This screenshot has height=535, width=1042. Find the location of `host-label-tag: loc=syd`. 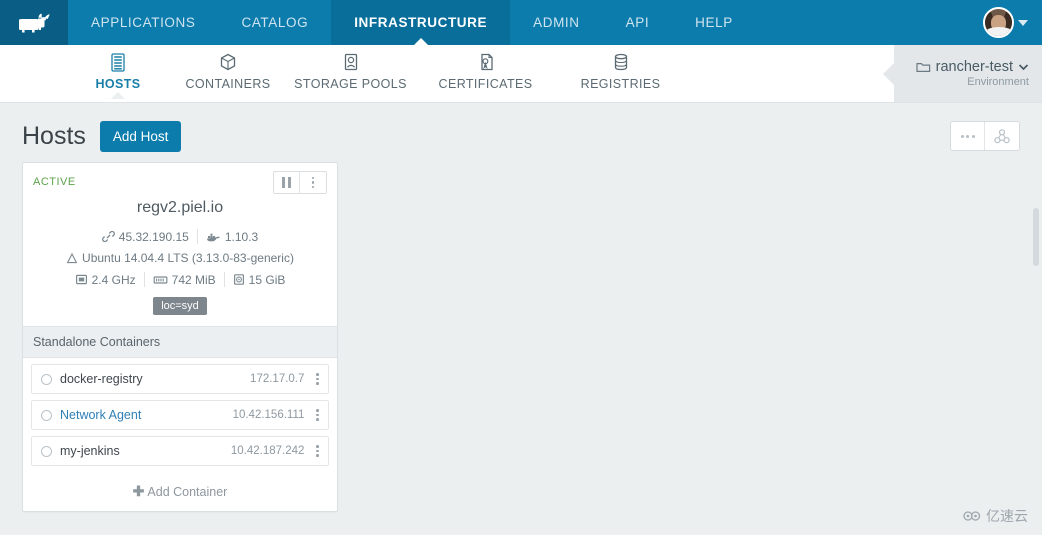

host-label-tag: loc=syd is located at coordinates (180, 306).